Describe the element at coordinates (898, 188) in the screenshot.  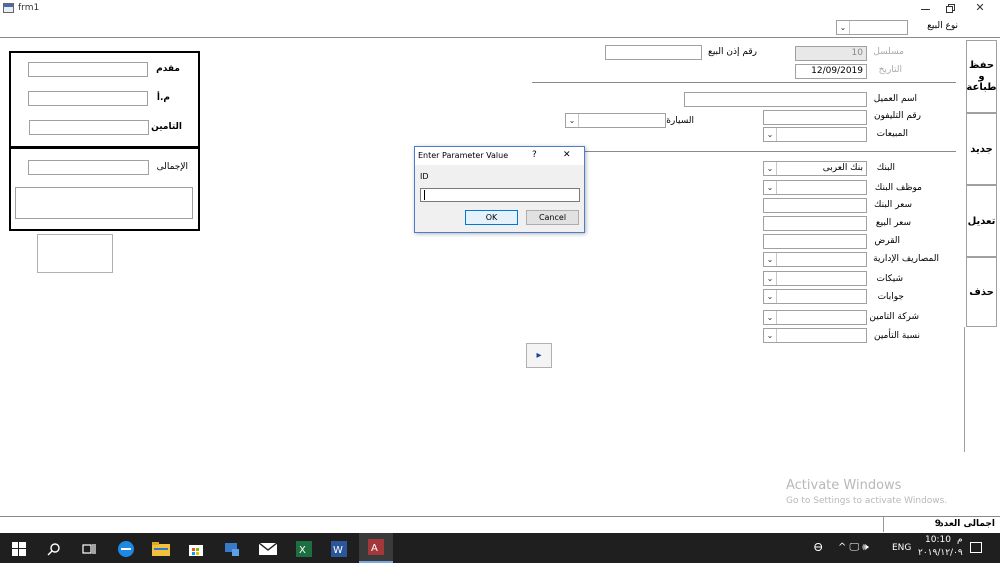
I see `bank-employee-label: موظف البنك` at that location.